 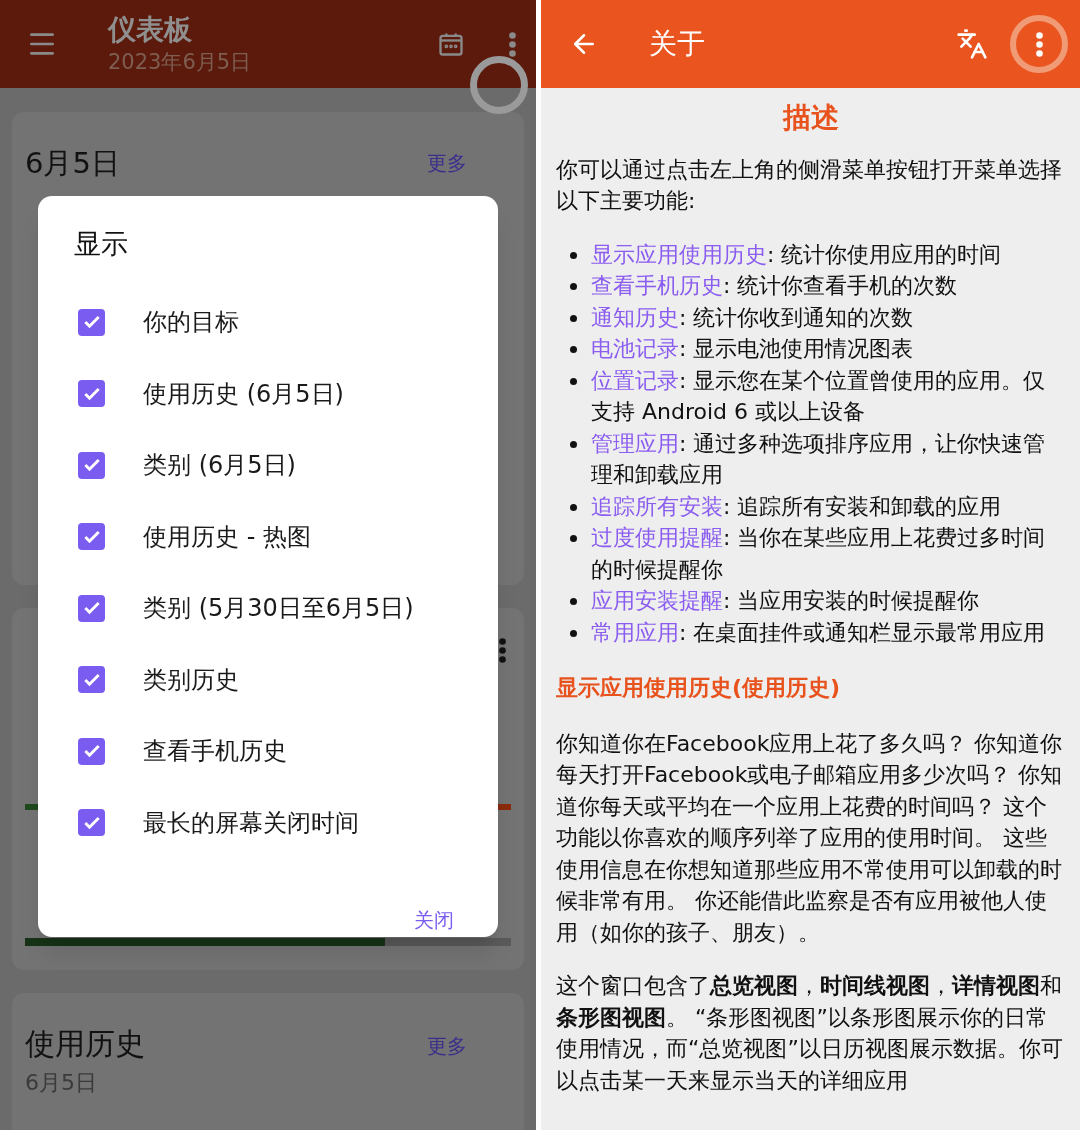 I want to click on more-options-button, so click(x=1039, y=44).